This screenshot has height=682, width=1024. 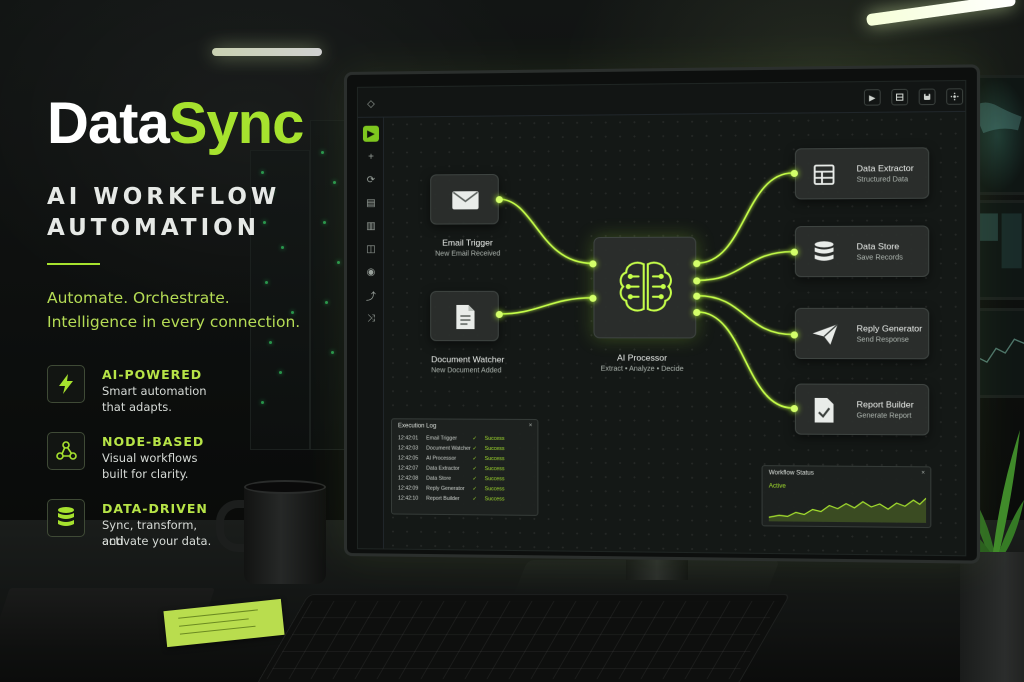 What do you see at coordinates (162, 458) in the screenshot?
I see `feature-desc-line-1: Visual workflows` at bounding box center [162, 458].